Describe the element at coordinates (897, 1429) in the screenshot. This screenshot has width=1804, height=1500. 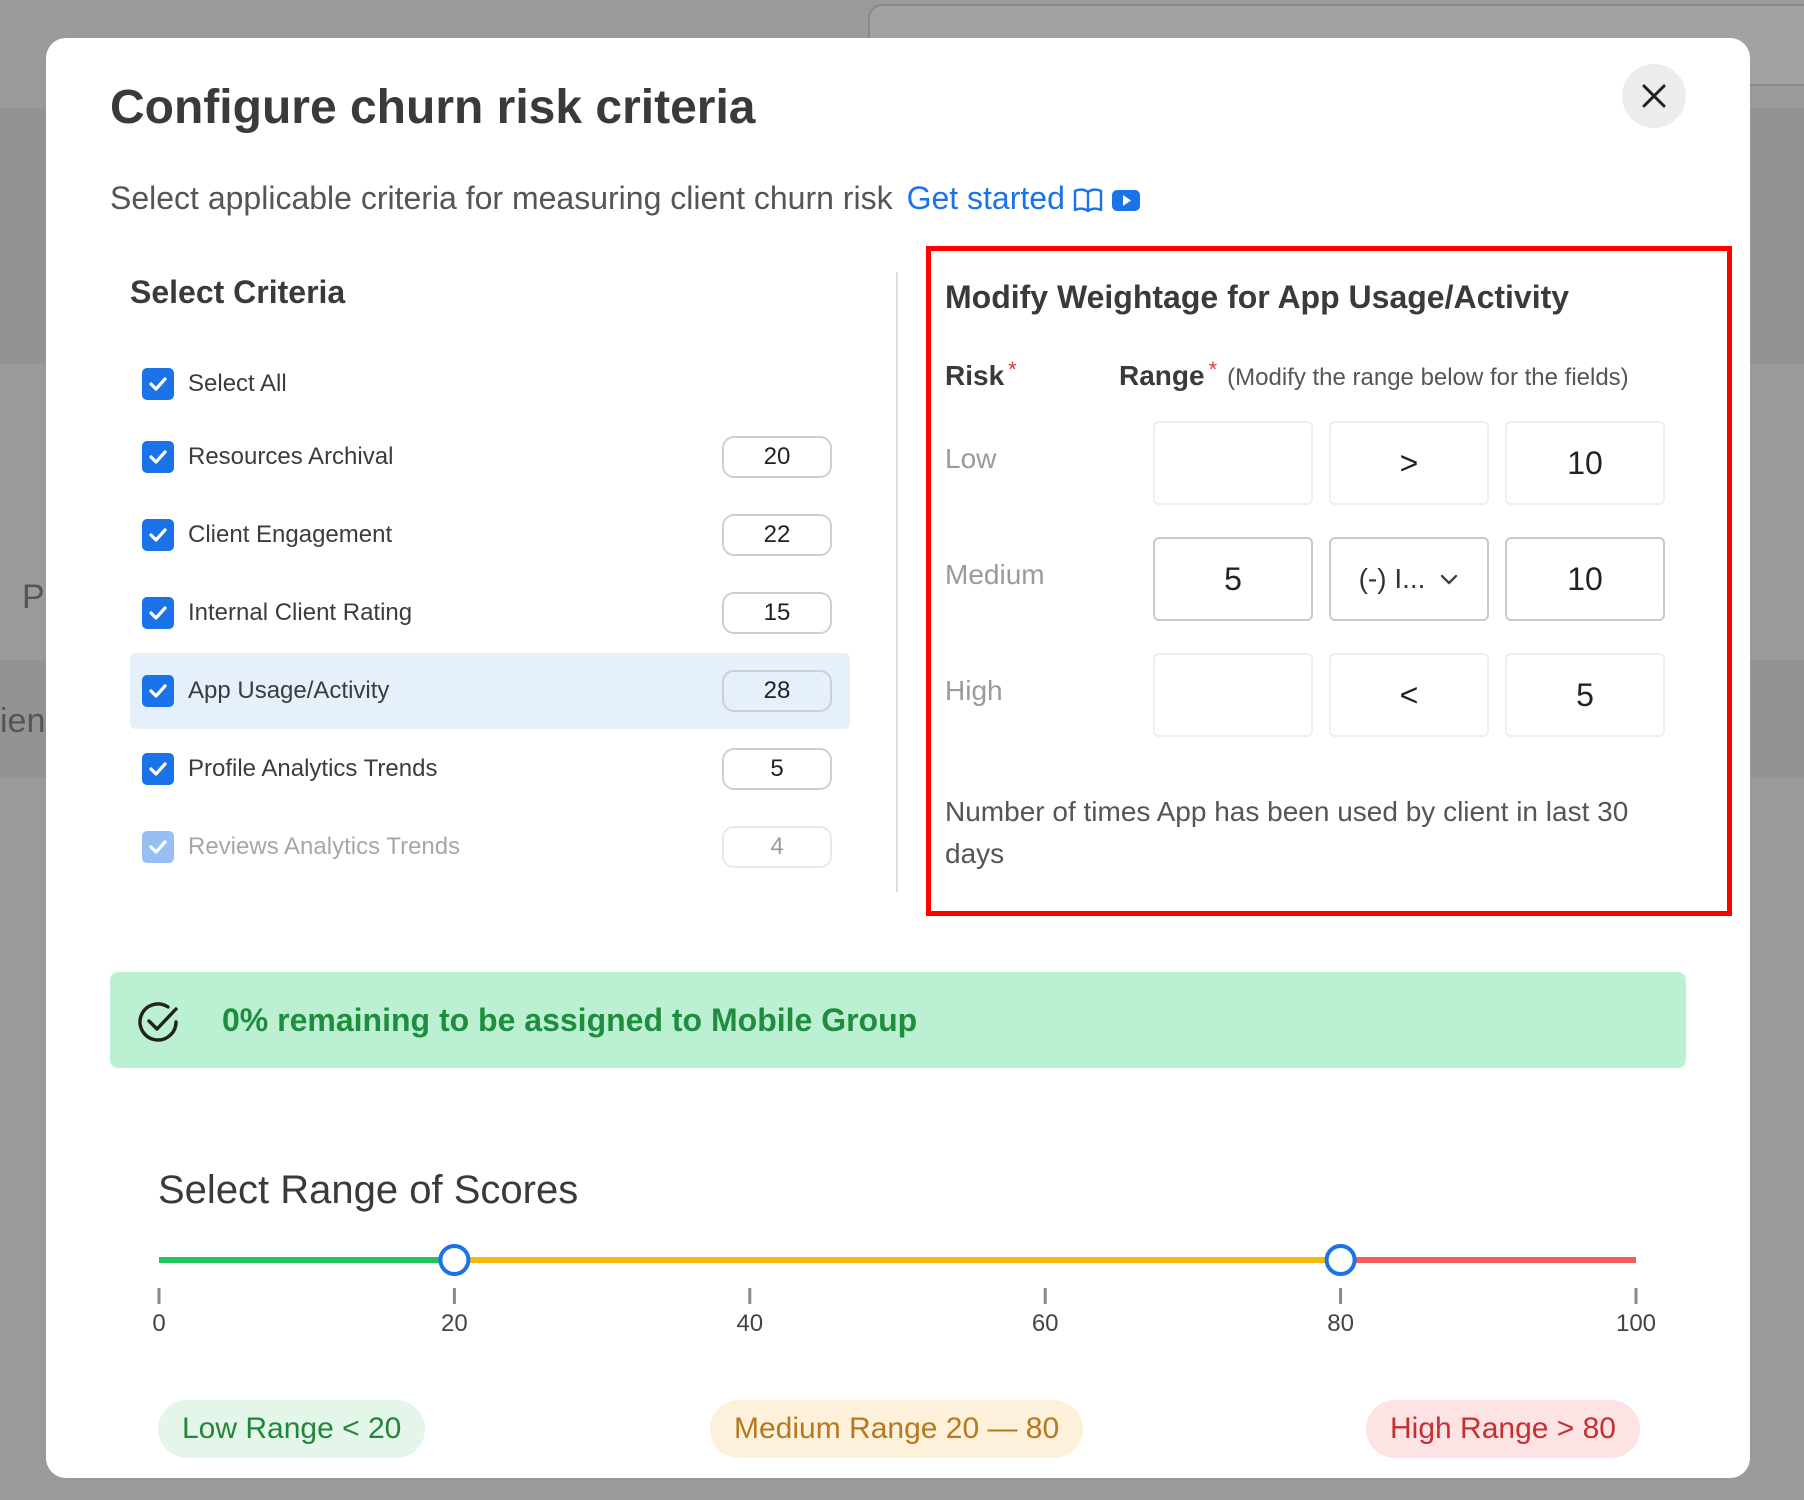
I see `medium-range-pill: Medium Range 20 — 80` at that location.